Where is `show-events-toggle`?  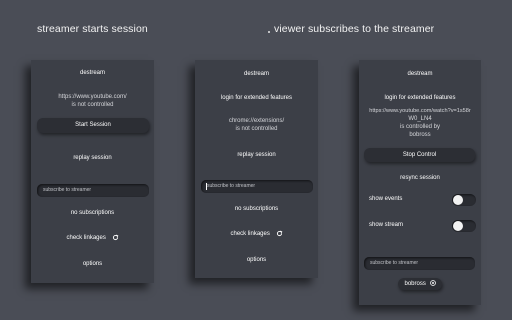 show-events-toggle is located at coordinates (464, 200).